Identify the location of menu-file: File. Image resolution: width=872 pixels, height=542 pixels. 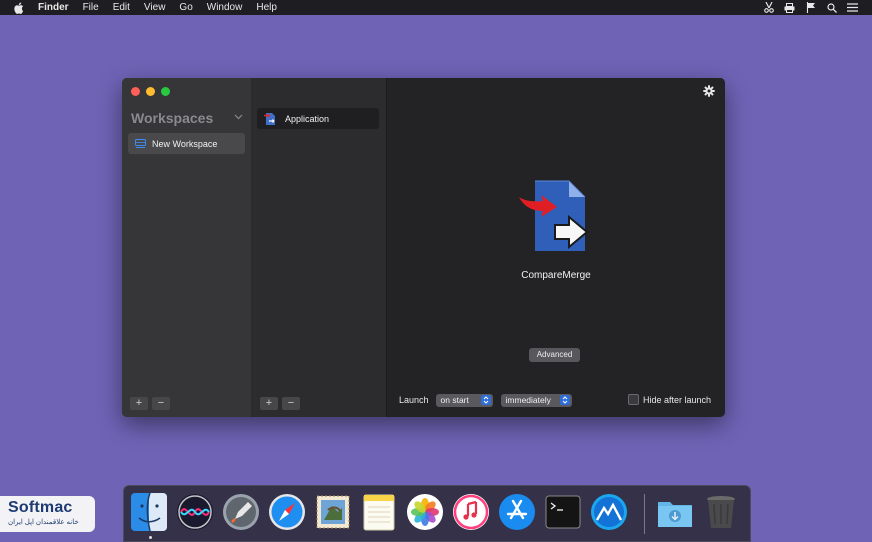
(91, 7).